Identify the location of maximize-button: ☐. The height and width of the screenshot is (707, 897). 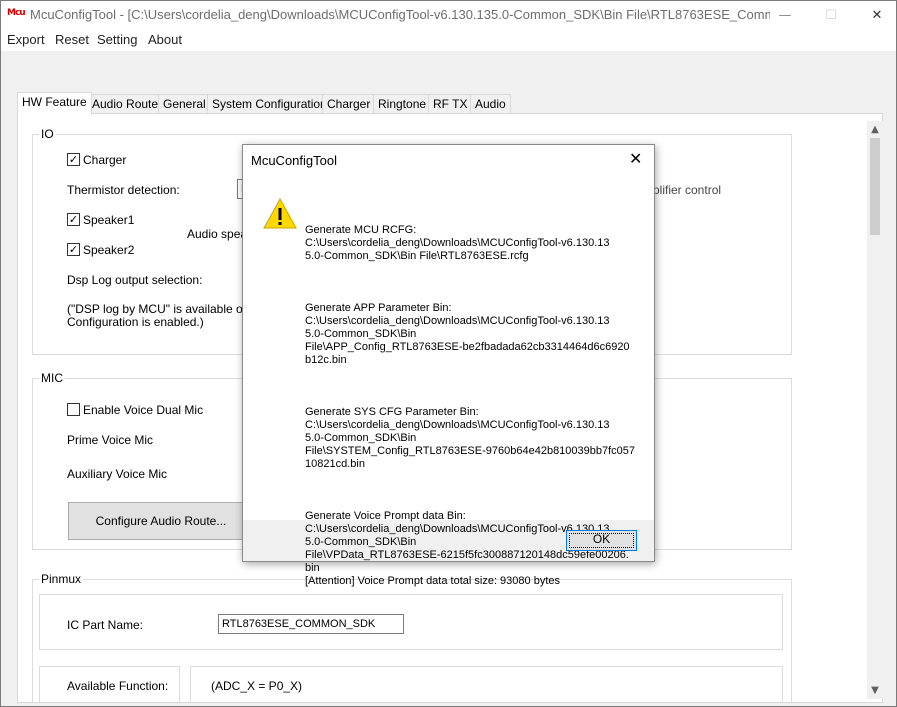
(831, 15).